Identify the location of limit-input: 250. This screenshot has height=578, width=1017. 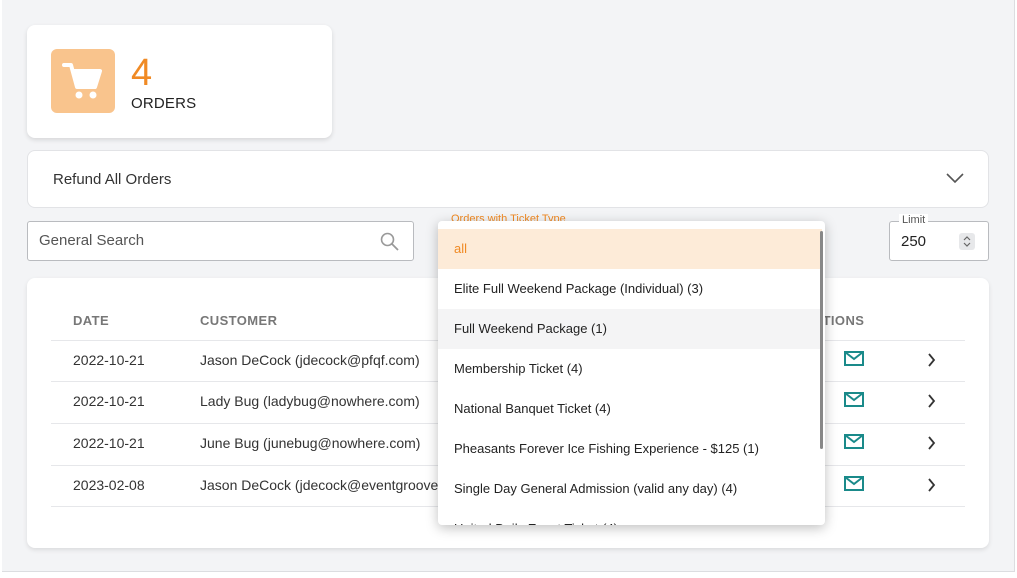
(913, 241).